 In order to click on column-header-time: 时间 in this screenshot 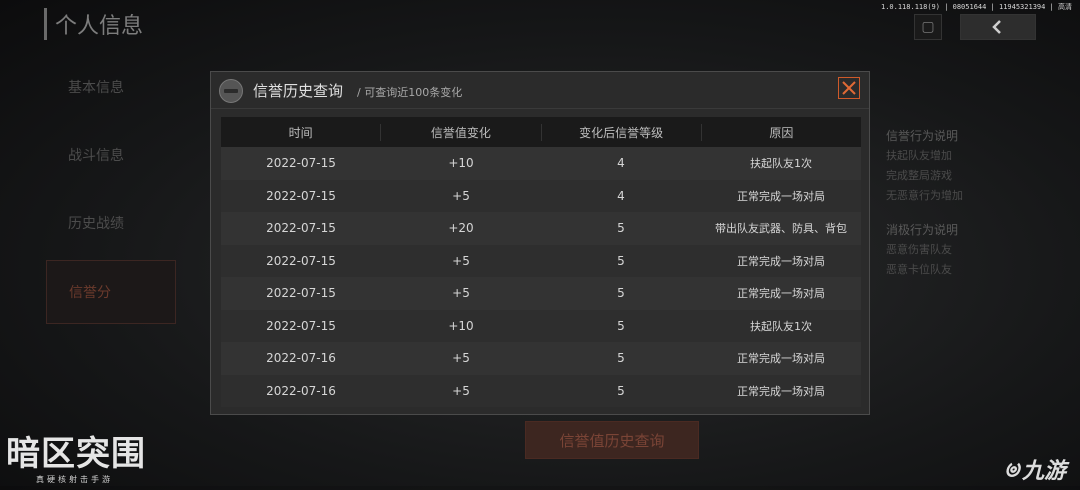, I will do `click(301, 132)`.